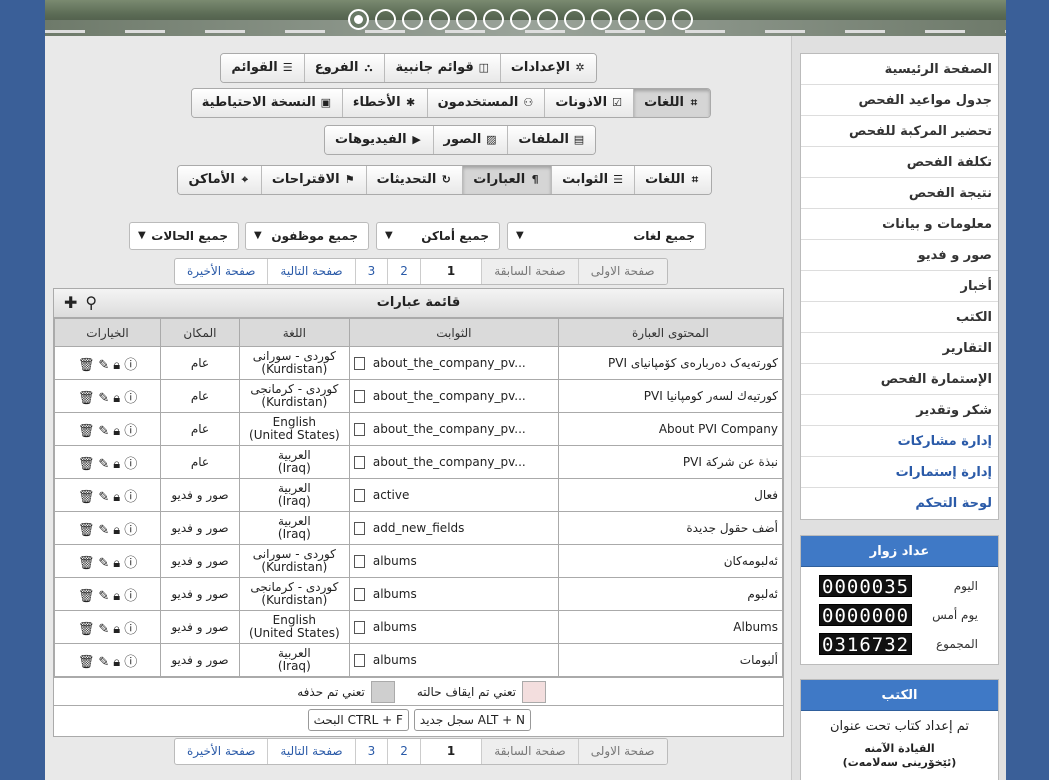 Image resolution: width=1049 pixels, height=780 pixels. I want to click on toolbar4-button: ¶ العبارات, so click(507, 180).